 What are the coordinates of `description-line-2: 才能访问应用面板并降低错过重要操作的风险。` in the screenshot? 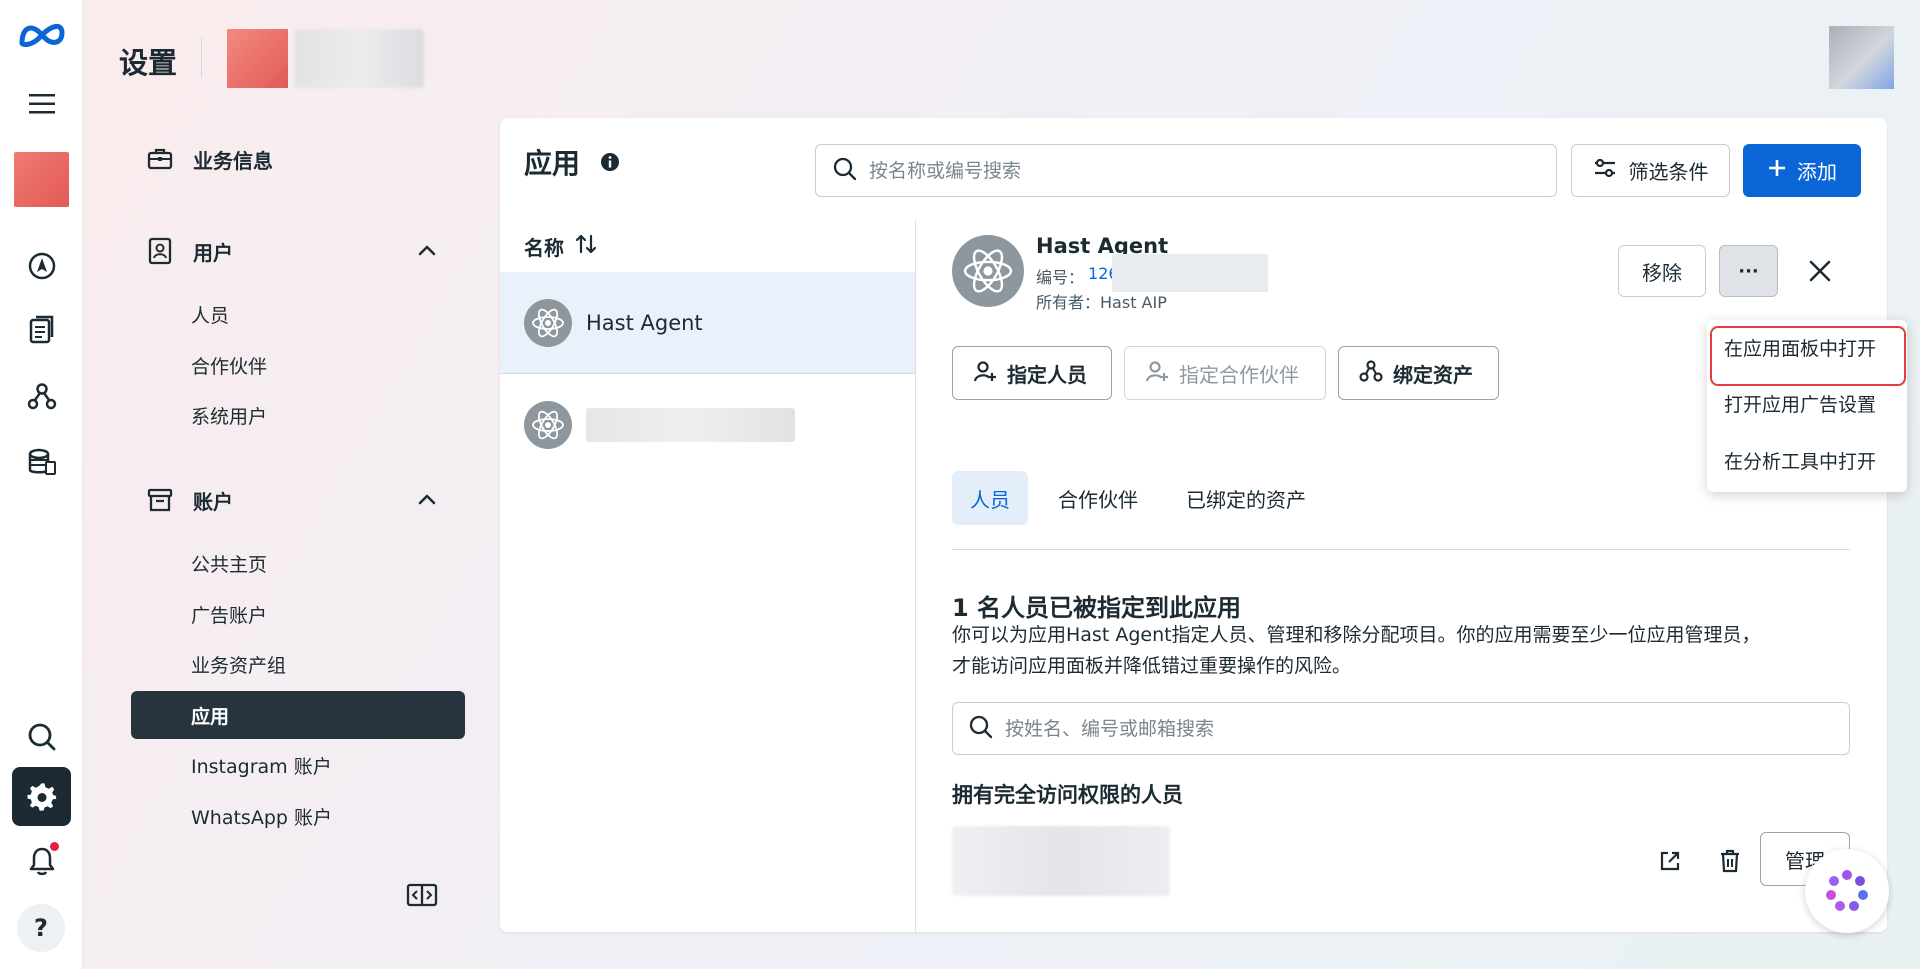 It's located at (1152, 666).